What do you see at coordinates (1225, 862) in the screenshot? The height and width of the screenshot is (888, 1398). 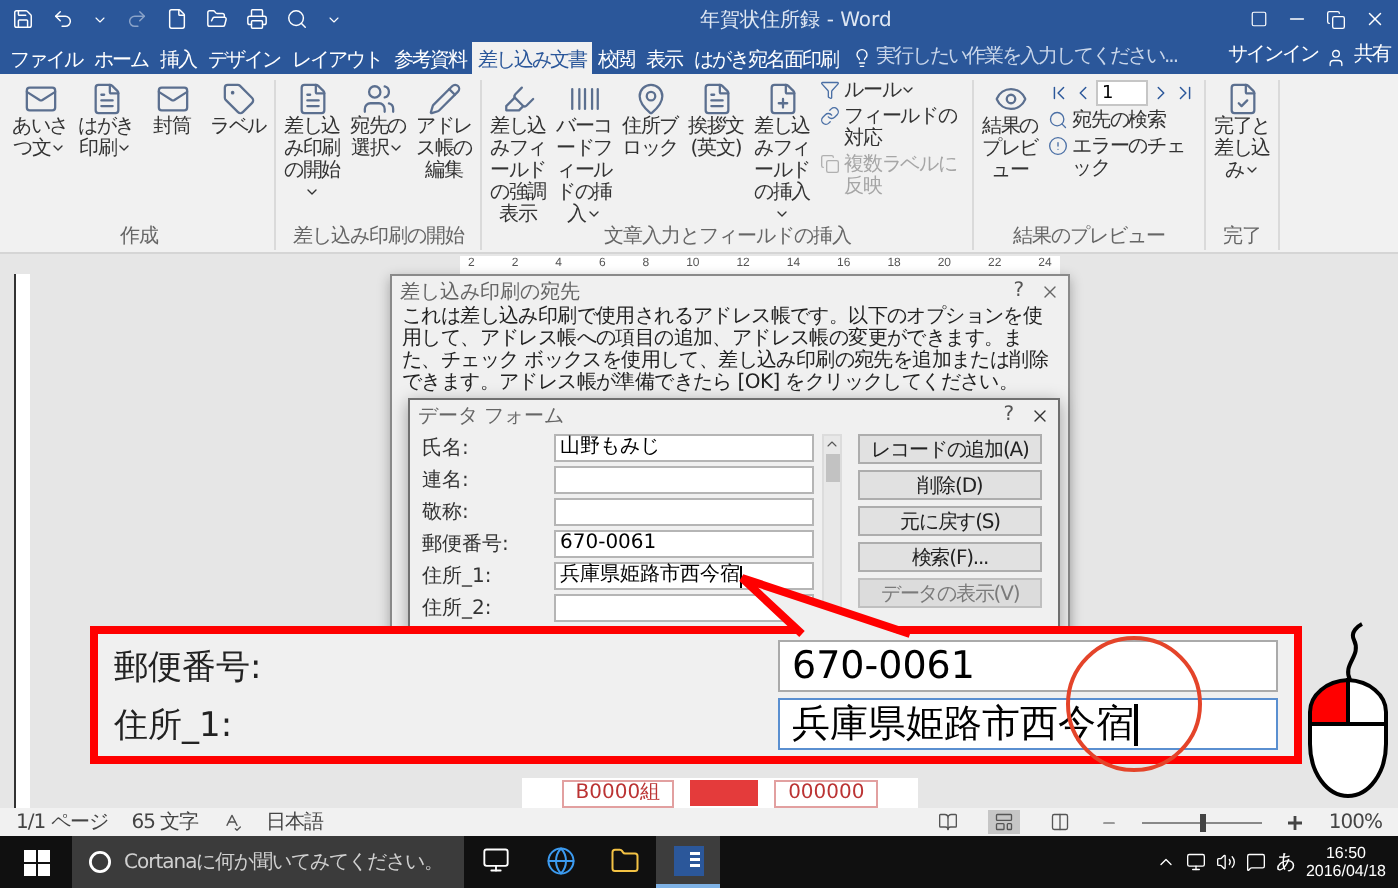 I see `volume-icon` at bounding box center [1225, 862].